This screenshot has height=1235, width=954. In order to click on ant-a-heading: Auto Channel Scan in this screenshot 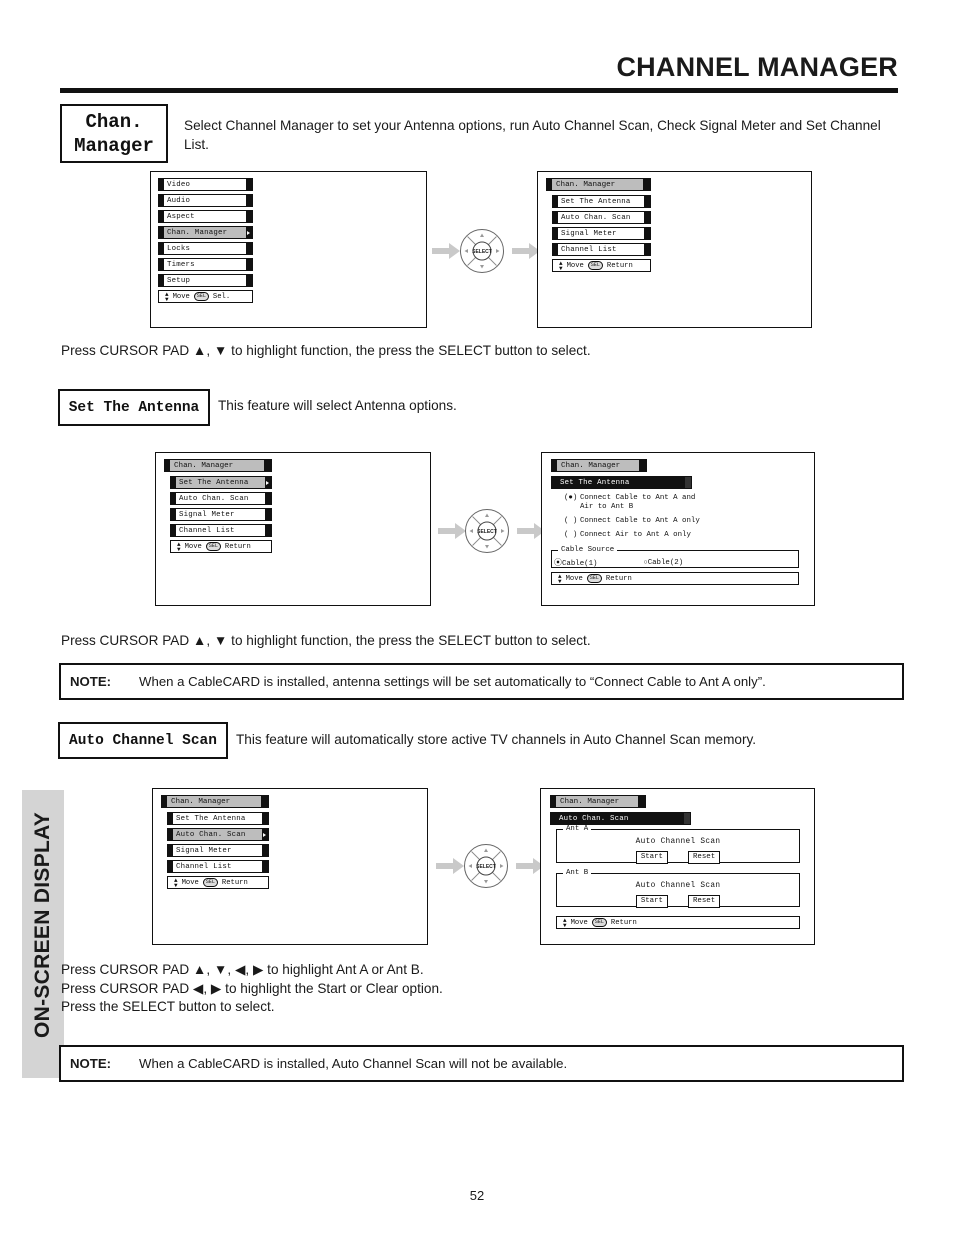, I will do `click(678, 842)`.